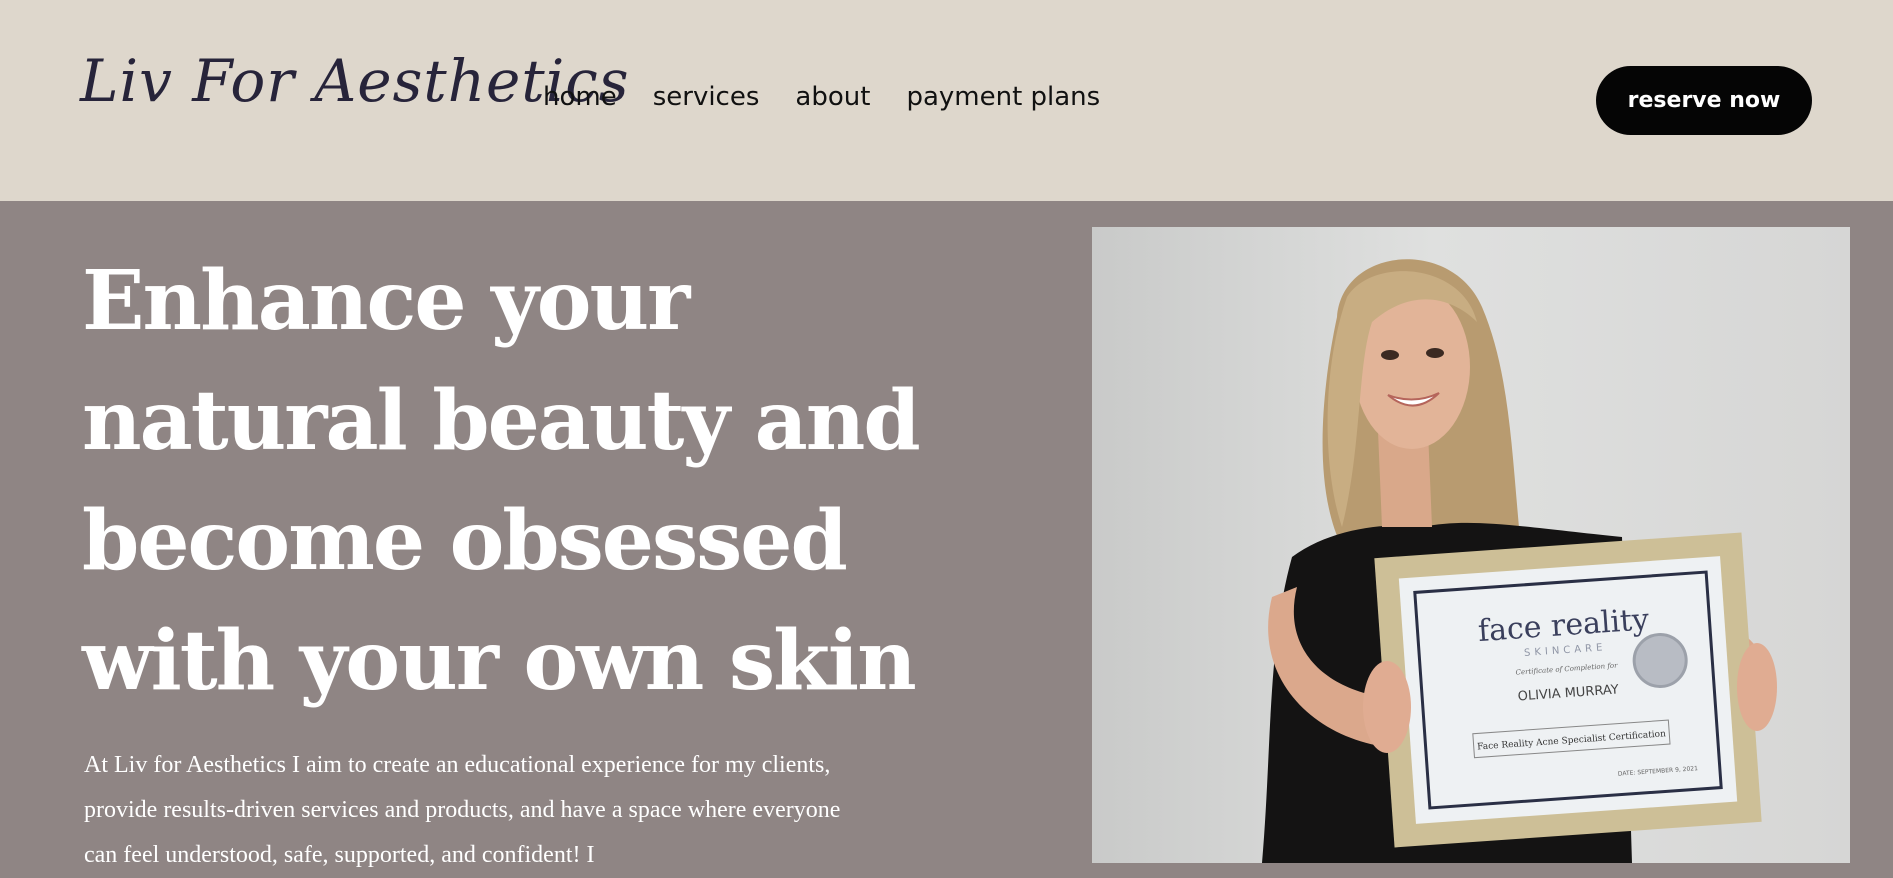 The height and width of the screenshot is (878, 1893). Describe the element at coordinates (386, 301) in the screenshot. I see `headline-line-1: Enhance your` at that location.